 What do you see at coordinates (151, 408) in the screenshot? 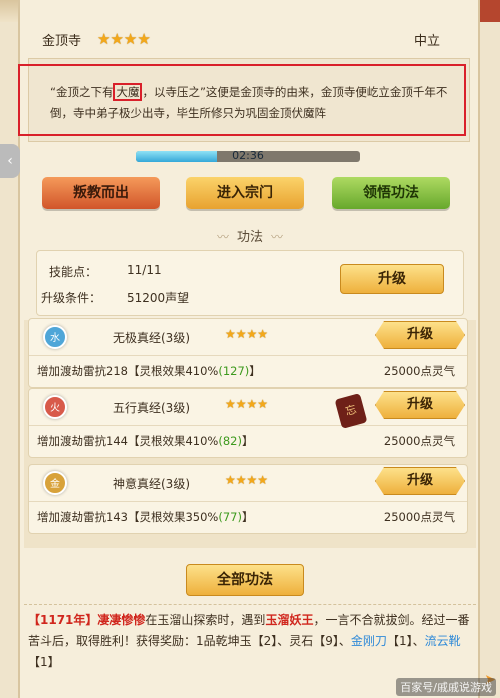
I see `skill-name: 五行真经(3级)` at bounding box center [151, 408].